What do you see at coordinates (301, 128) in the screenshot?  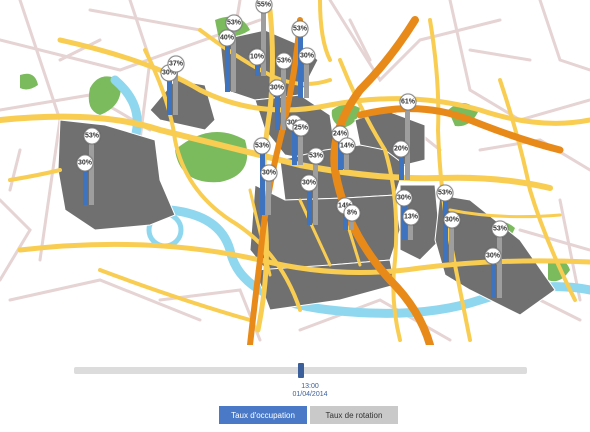 I see `rotation-badge: 25%` at bounding box center [301, 128].